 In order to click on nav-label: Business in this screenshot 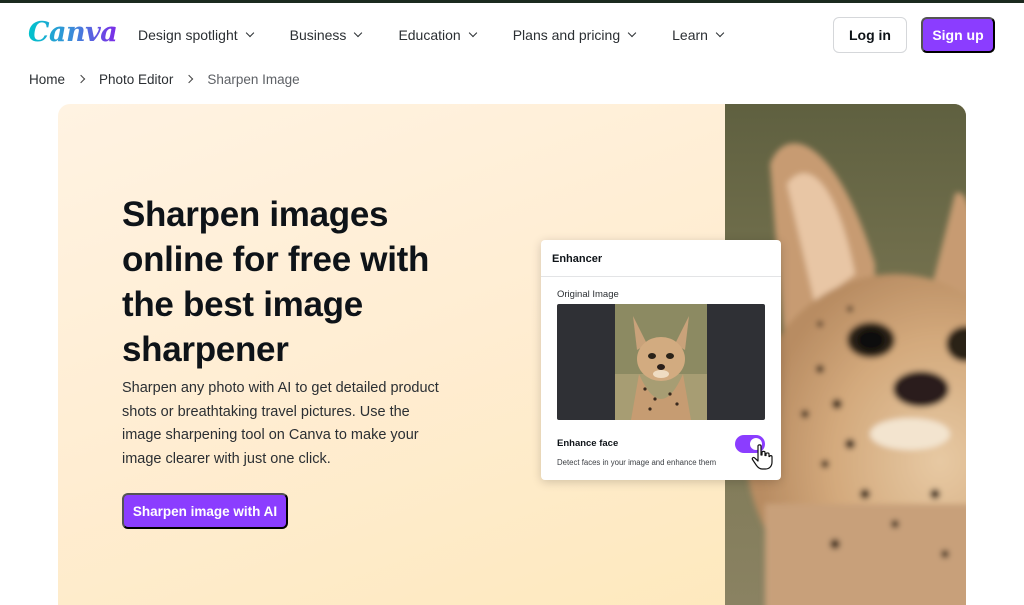, I will do `click(318, 35)`.